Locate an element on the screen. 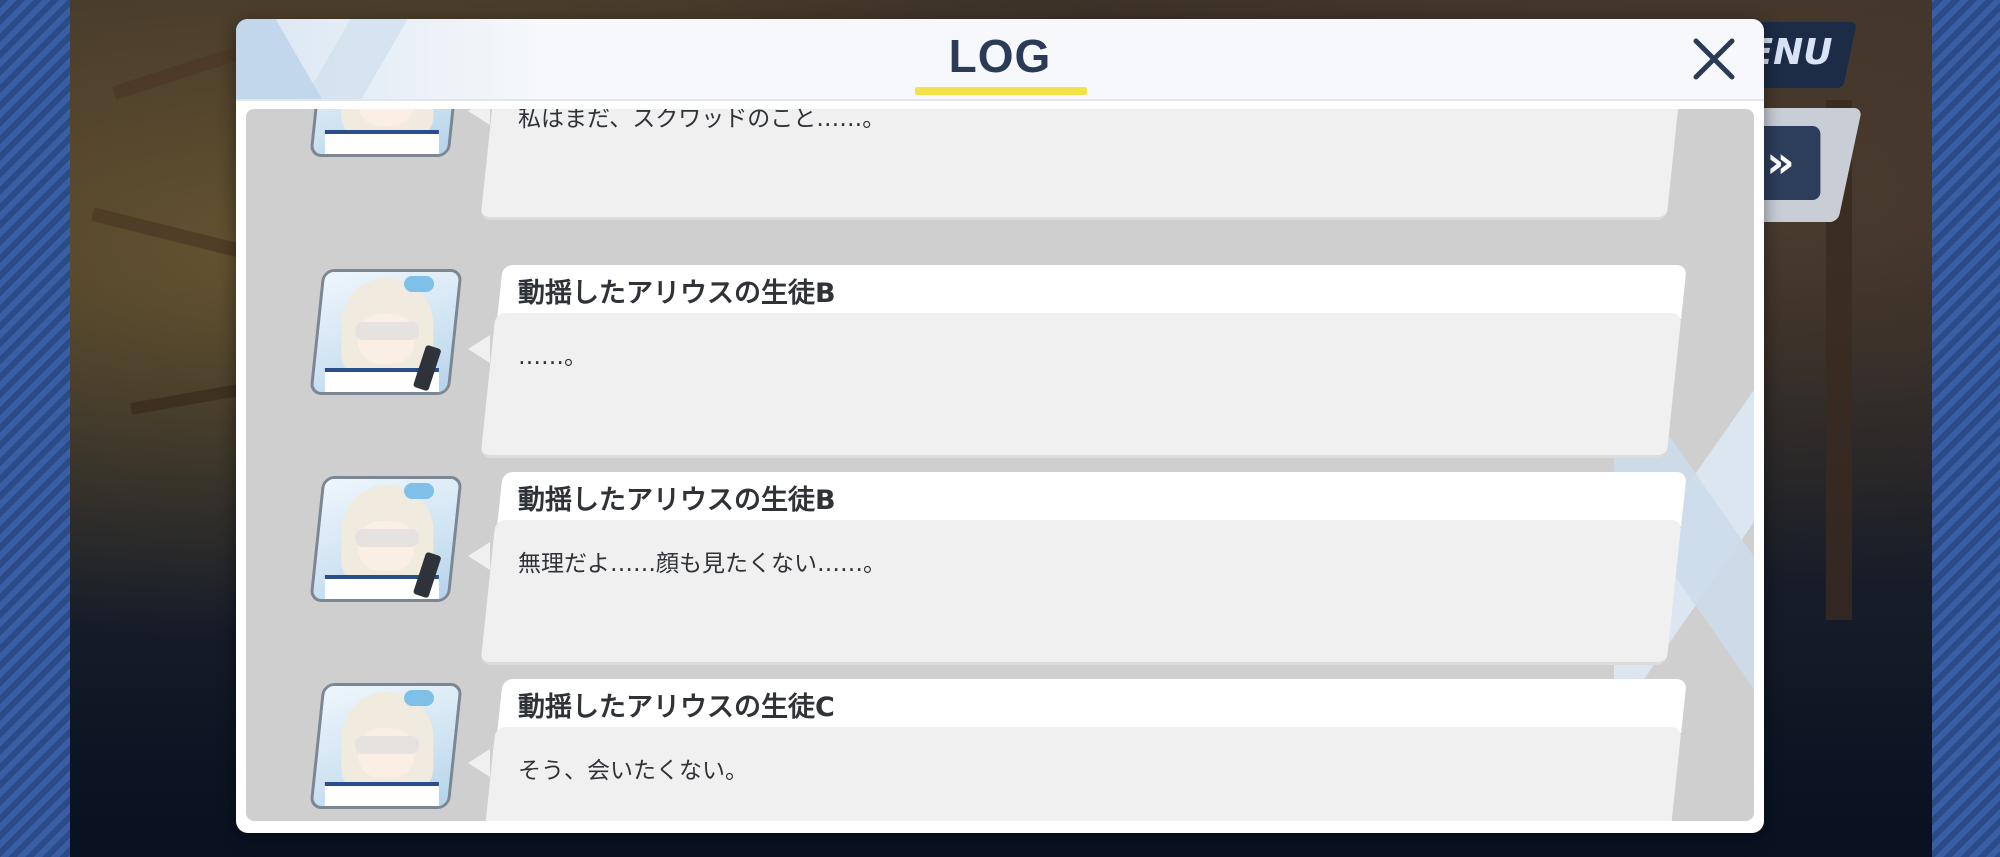 This screenshot has height=857, width=2000. close-button is located at coordinates (1714, 59).